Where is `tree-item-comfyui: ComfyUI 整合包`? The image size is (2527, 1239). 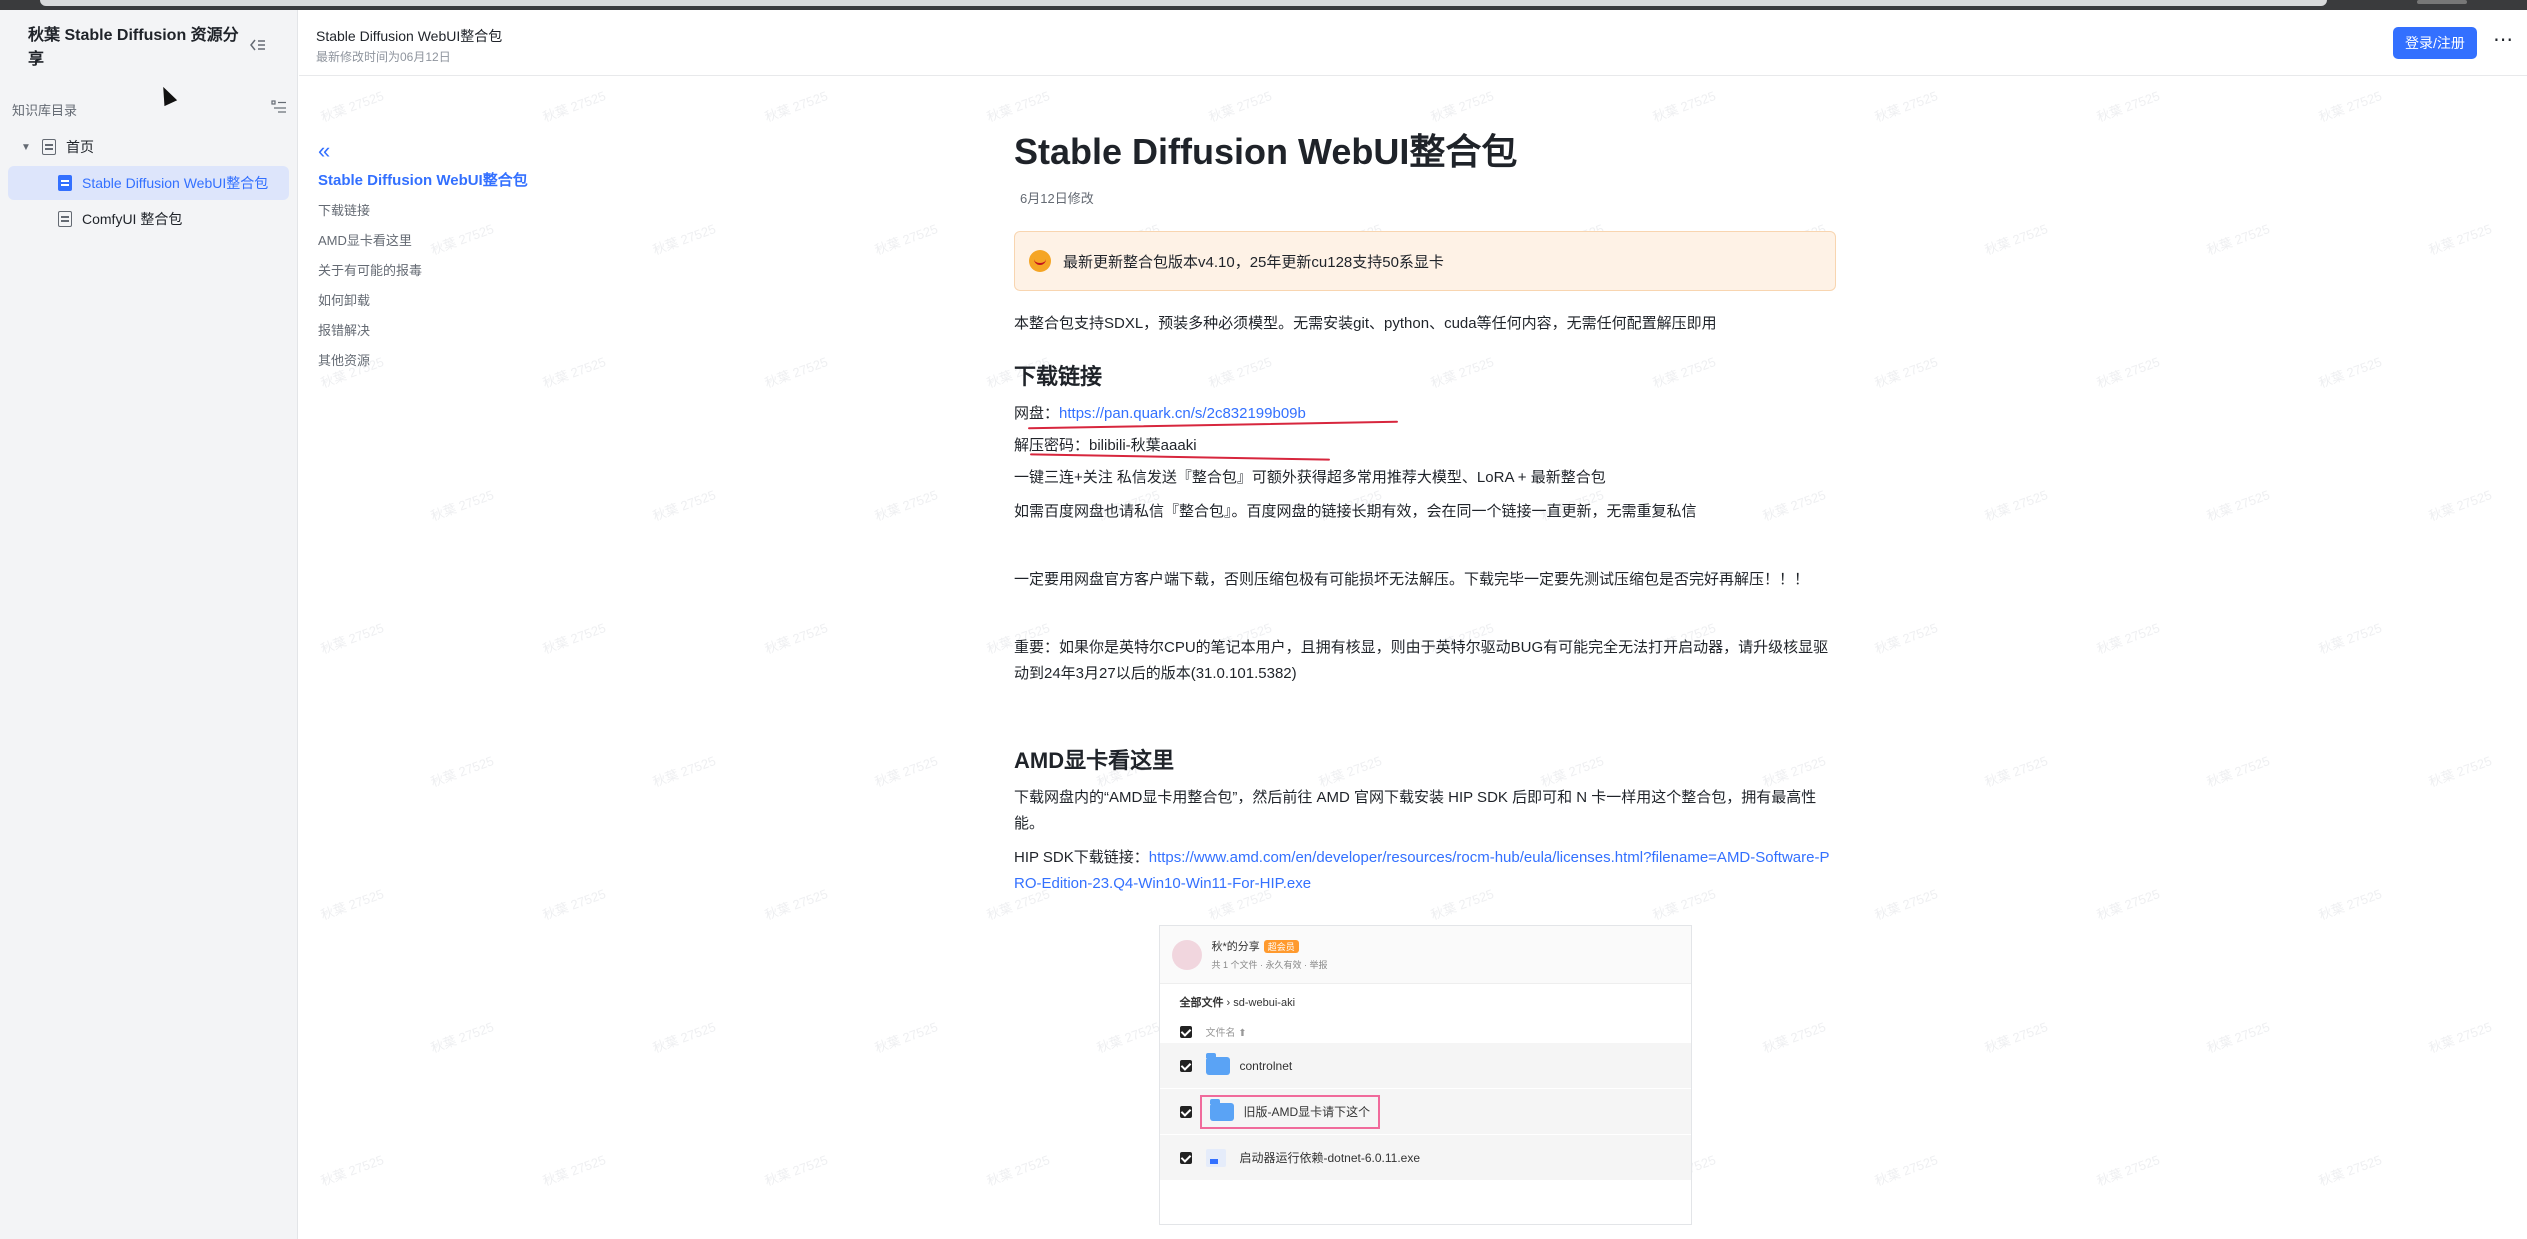
tree-item-comfyui: ComfyUI 整合包 is located at coordinates (148, 219).